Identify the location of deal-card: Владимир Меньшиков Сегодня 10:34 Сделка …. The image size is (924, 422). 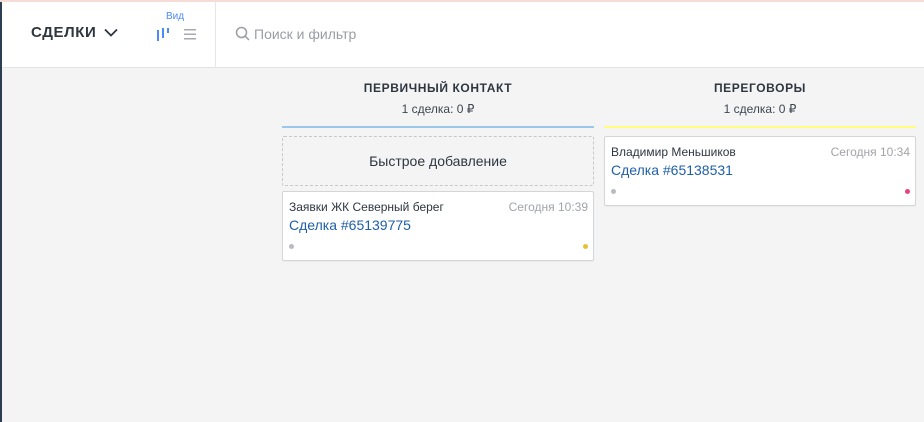
(760, 171).